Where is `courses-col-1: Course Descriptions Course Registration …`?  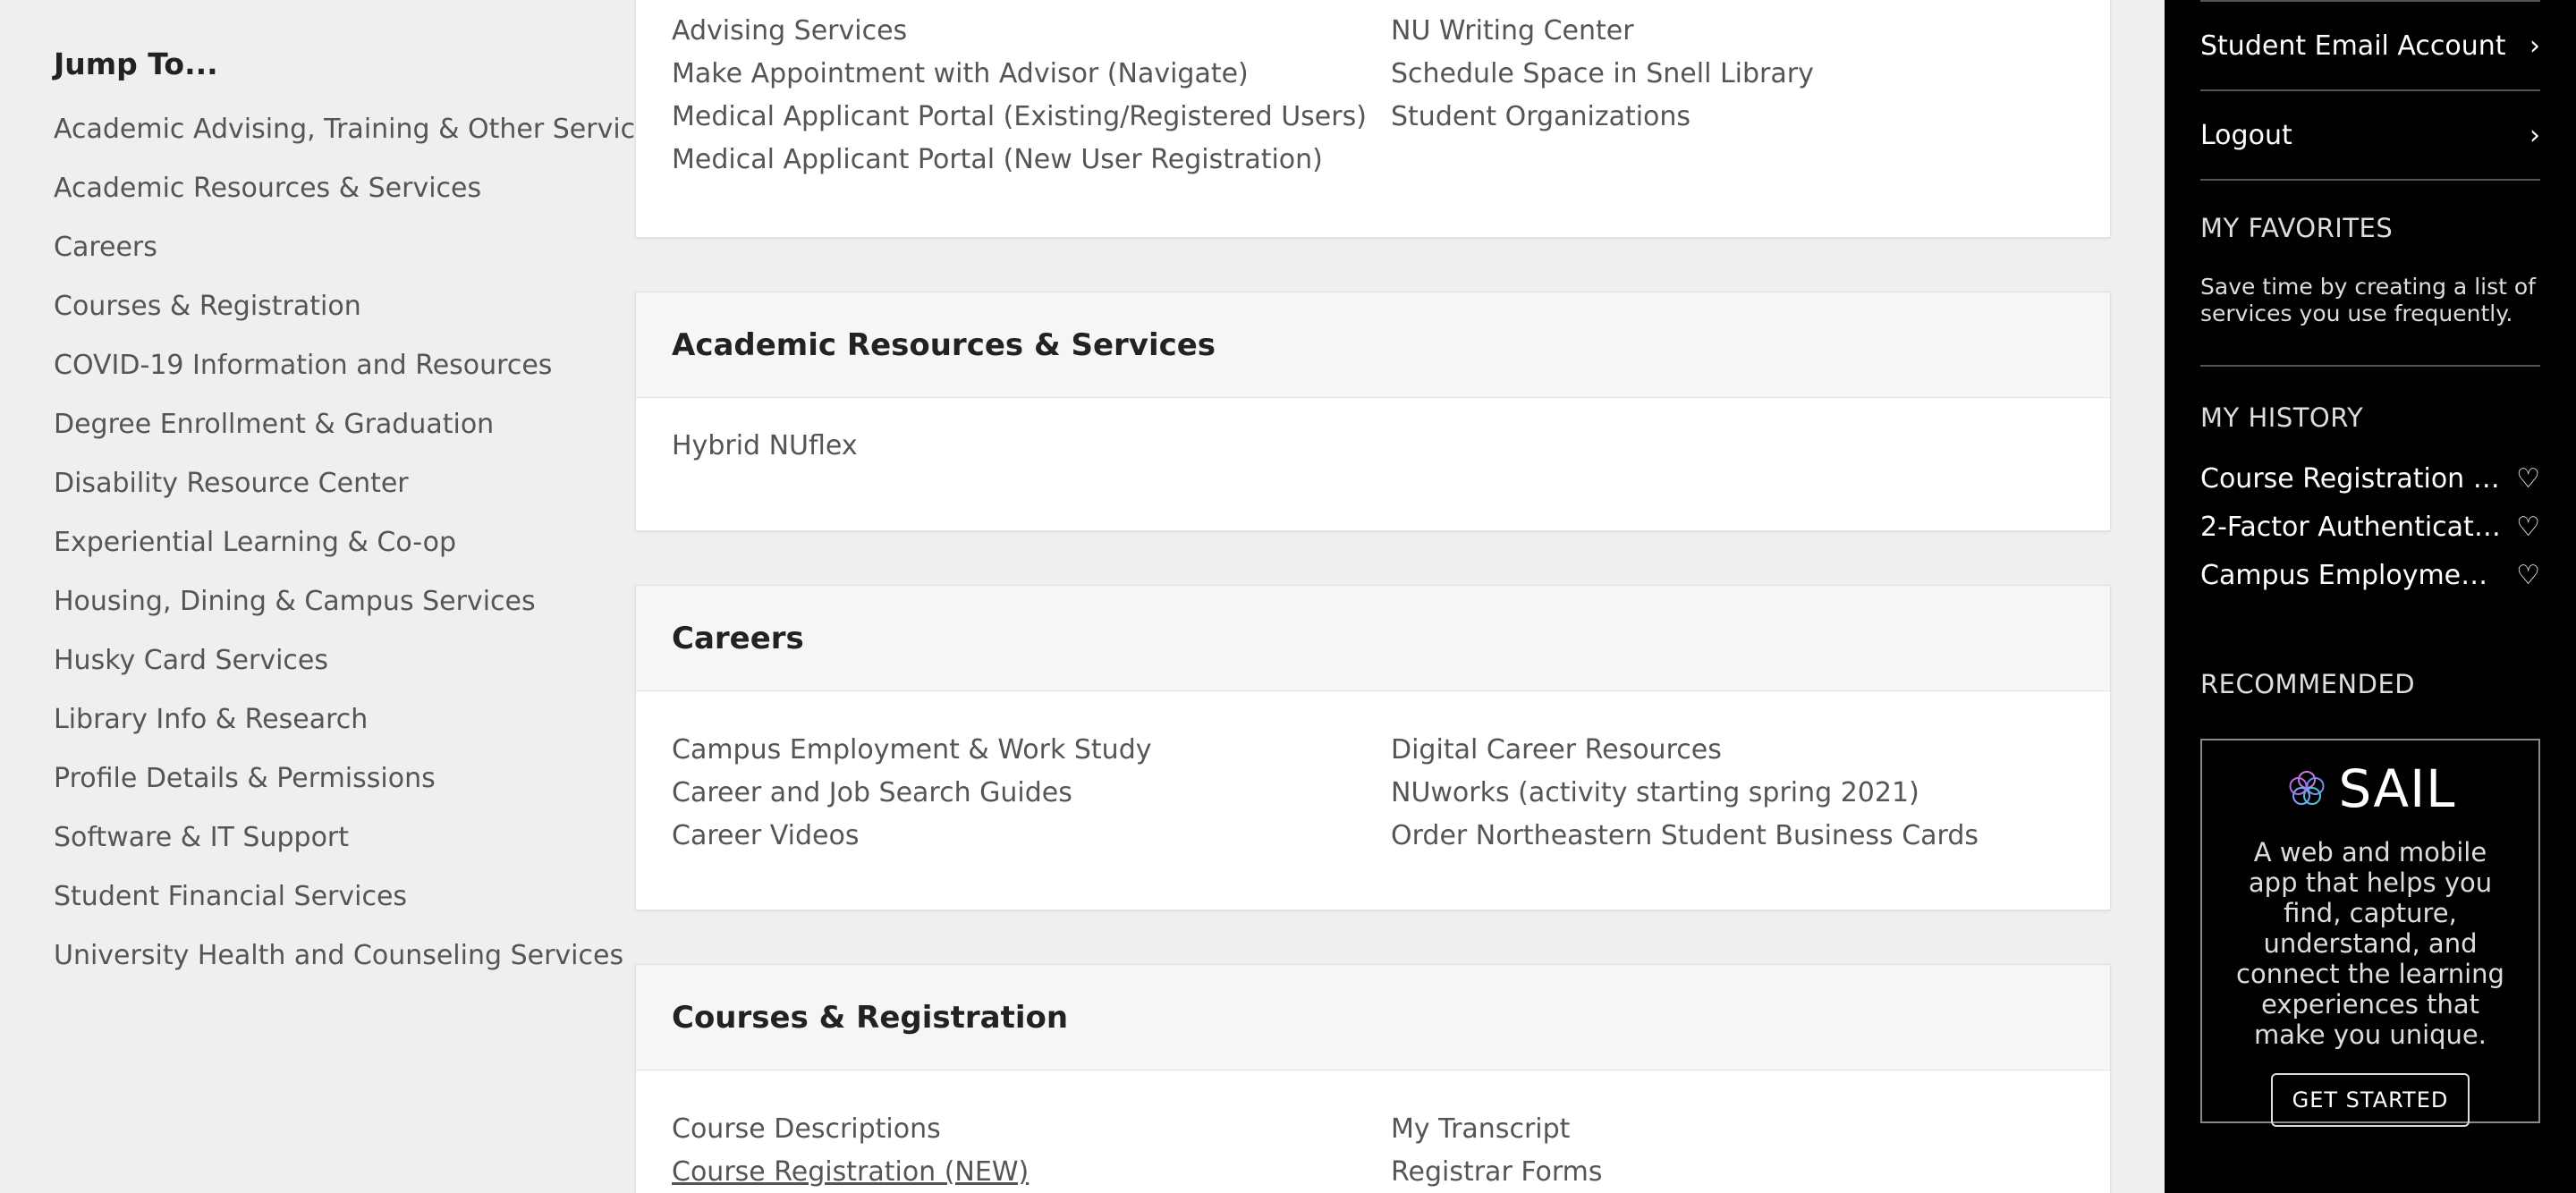
courses-col-1: Course Descriptions Course Registration … is located at coordinates (1031, 1150).